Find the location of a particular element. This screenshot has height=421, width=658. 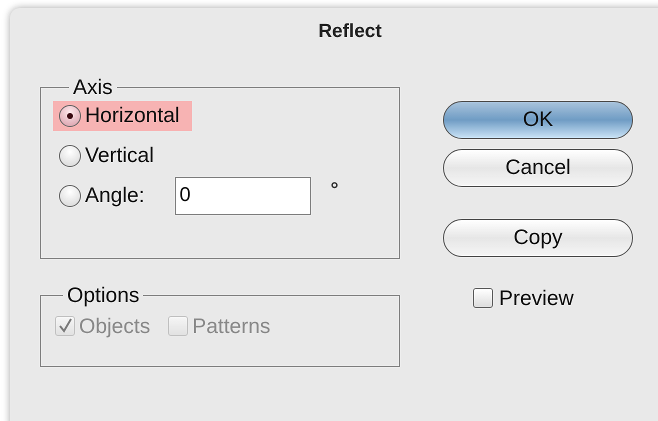

radio-label: Angle: is located at coordinates (115, 195).